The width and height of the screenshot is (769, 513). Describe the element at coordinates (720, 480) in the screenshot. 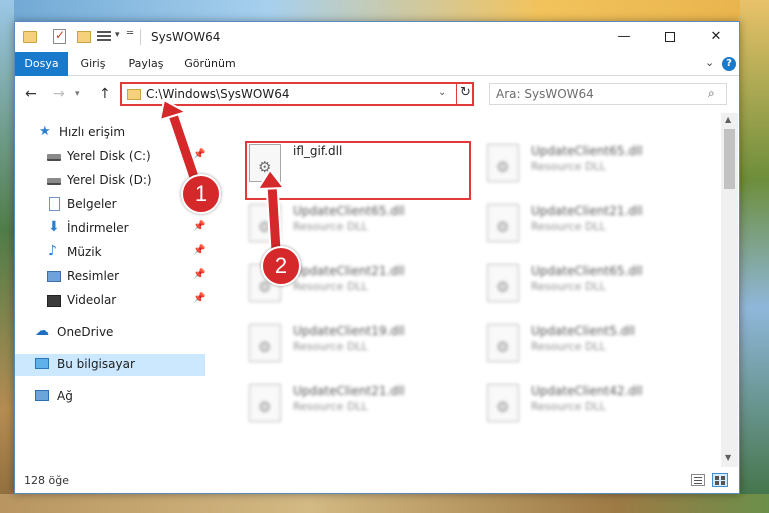

I see `large-icons-view-icon` at that location.